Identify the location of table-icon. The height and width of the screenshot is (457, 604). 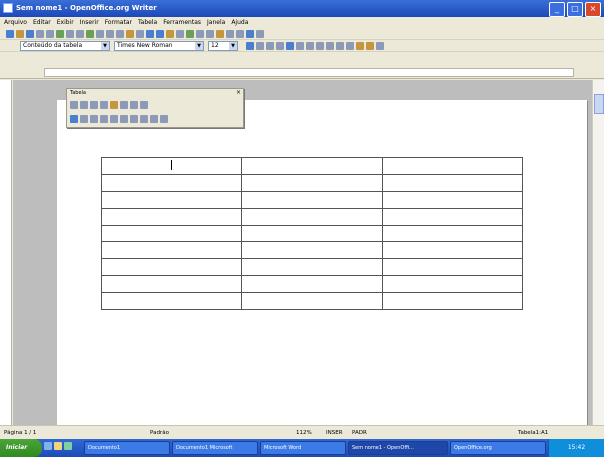
(180, 34).